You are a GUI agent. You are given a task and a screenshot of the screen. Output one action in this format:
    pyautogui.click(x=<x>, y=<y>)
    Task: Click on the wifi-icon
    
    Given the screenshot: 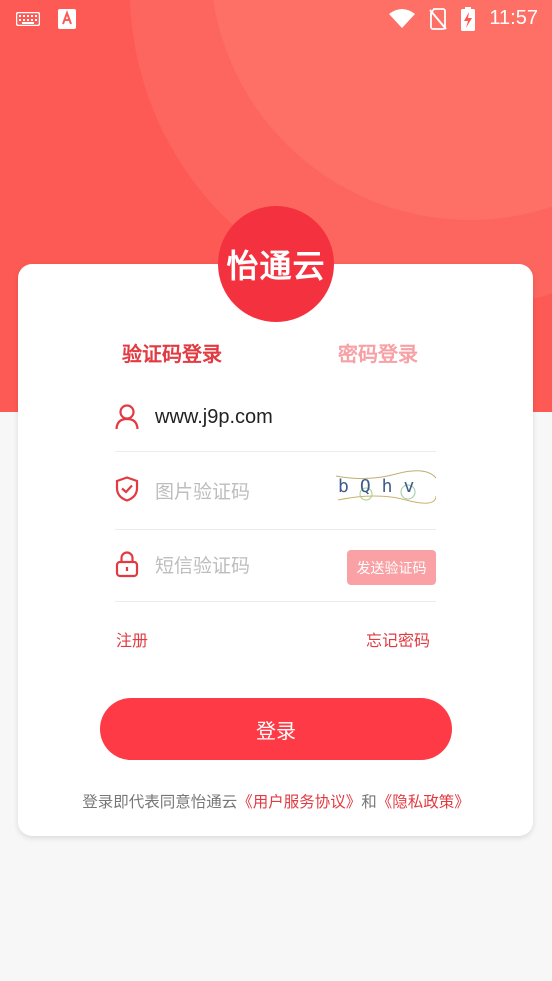 What is the action you would take?
    pyautogui.click(x=402, y=18)
    